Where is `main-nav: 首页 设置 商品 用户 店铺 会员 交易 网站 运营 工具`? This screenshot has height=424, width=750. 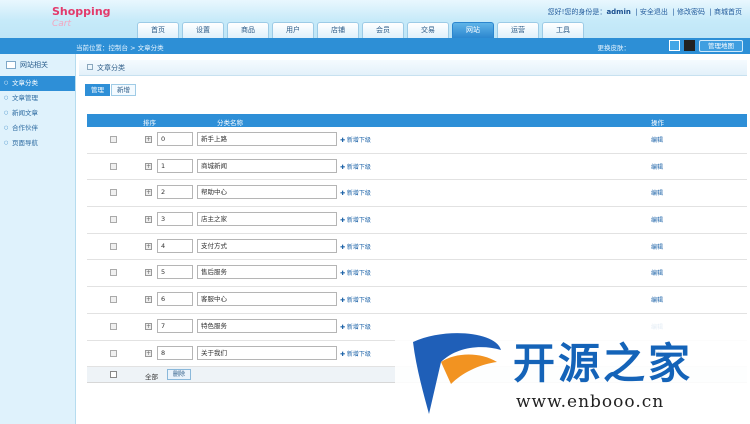 main-nav: 首页 设置 商品 用户 店铺 会员 交易 网站 运营 工具 is located at coordinates (362, 30).